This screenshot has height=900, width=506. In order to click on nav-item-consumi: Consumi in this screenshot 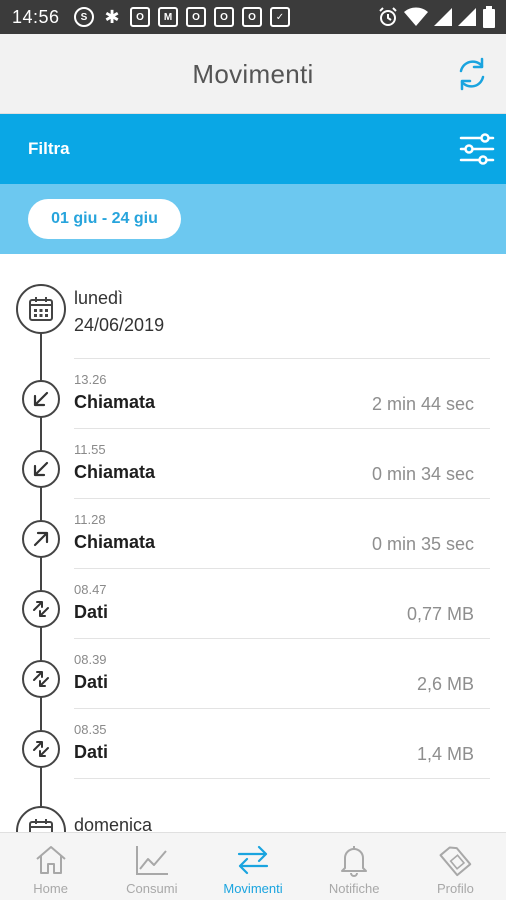, I will do `click(151, 866)`.